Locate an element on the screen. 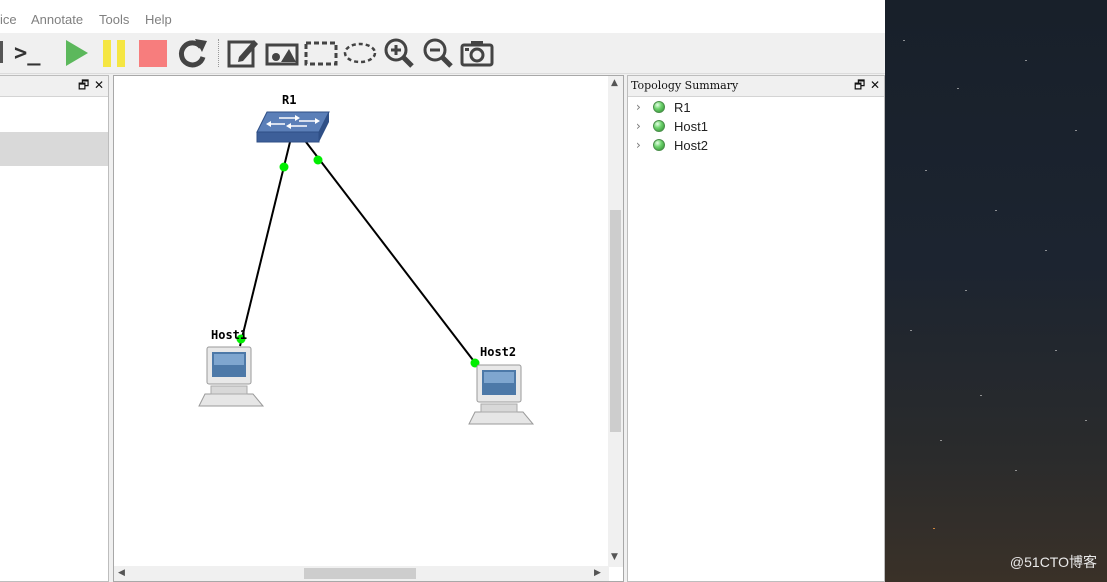 This screenshot has height=582, width=1107. menu-help: Help is located at coordinates (158, 19).